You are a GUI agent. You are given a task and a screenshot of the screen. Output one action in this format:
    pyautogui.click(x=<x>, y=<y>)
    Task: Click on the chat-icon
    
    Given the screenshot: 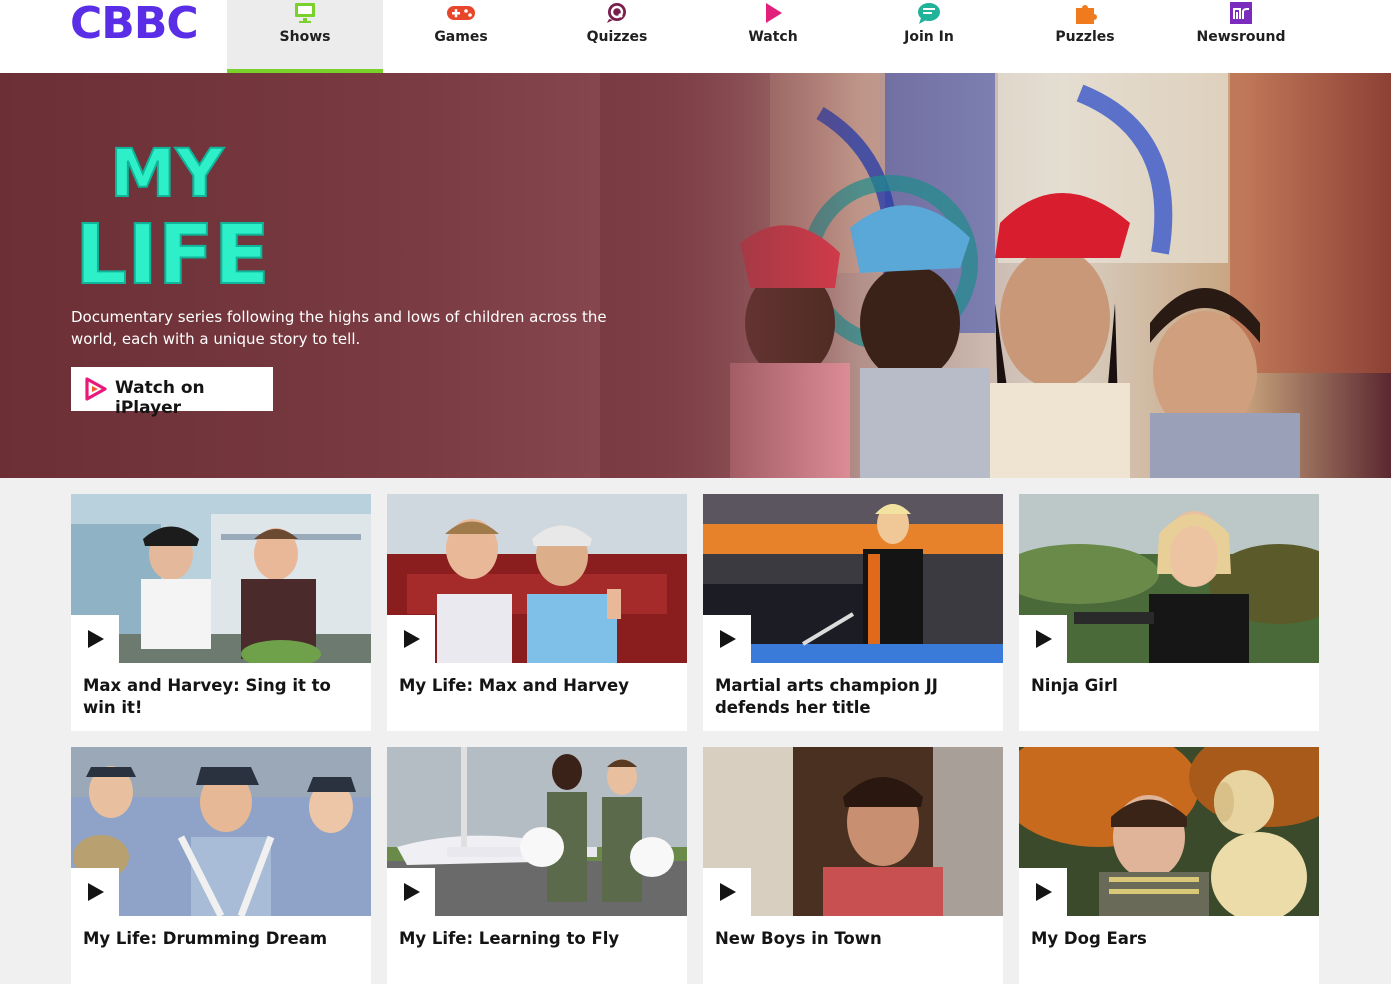 What is the action you would take?
    pyautogui.click(x=929, y=13)
    